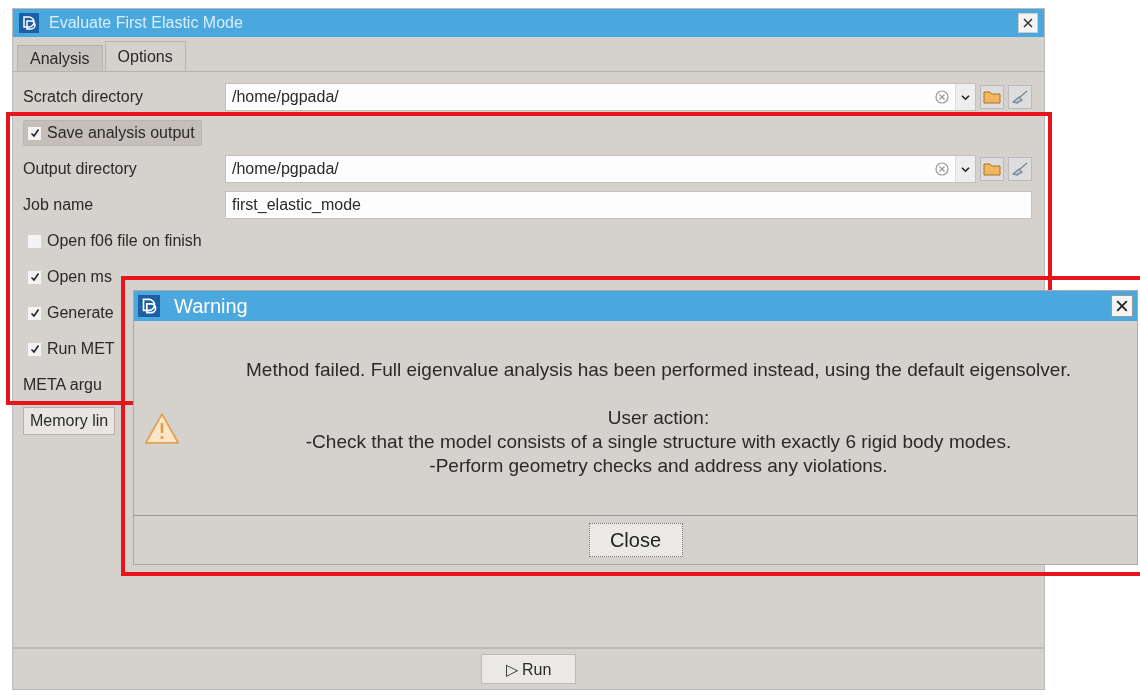 This screenshot has height=695, width=1140. What do you see at coordinates (116, 241) in the screenshot?
I see `checkbox-option: Open f06 file on finish` at bounding box center [116, 241].